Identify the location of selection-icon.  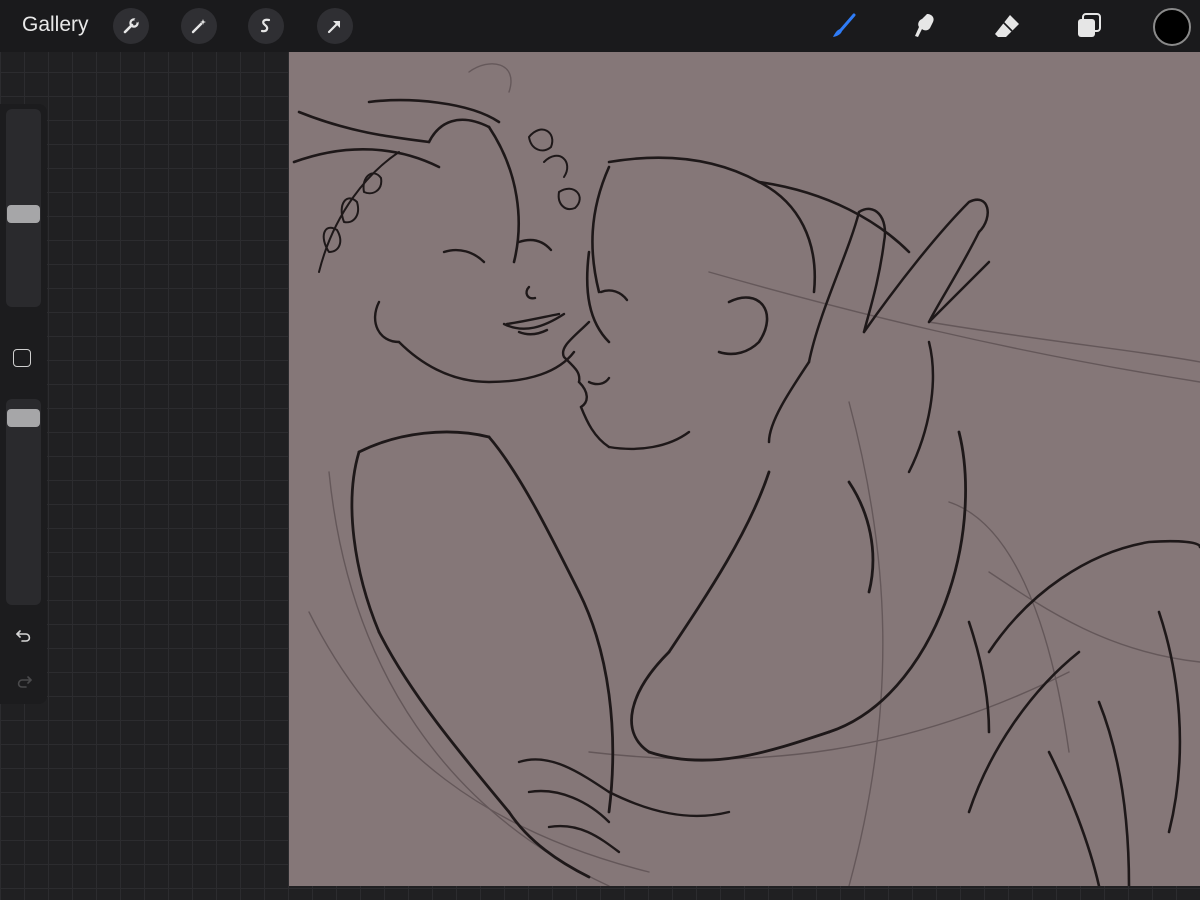
(266, 26).